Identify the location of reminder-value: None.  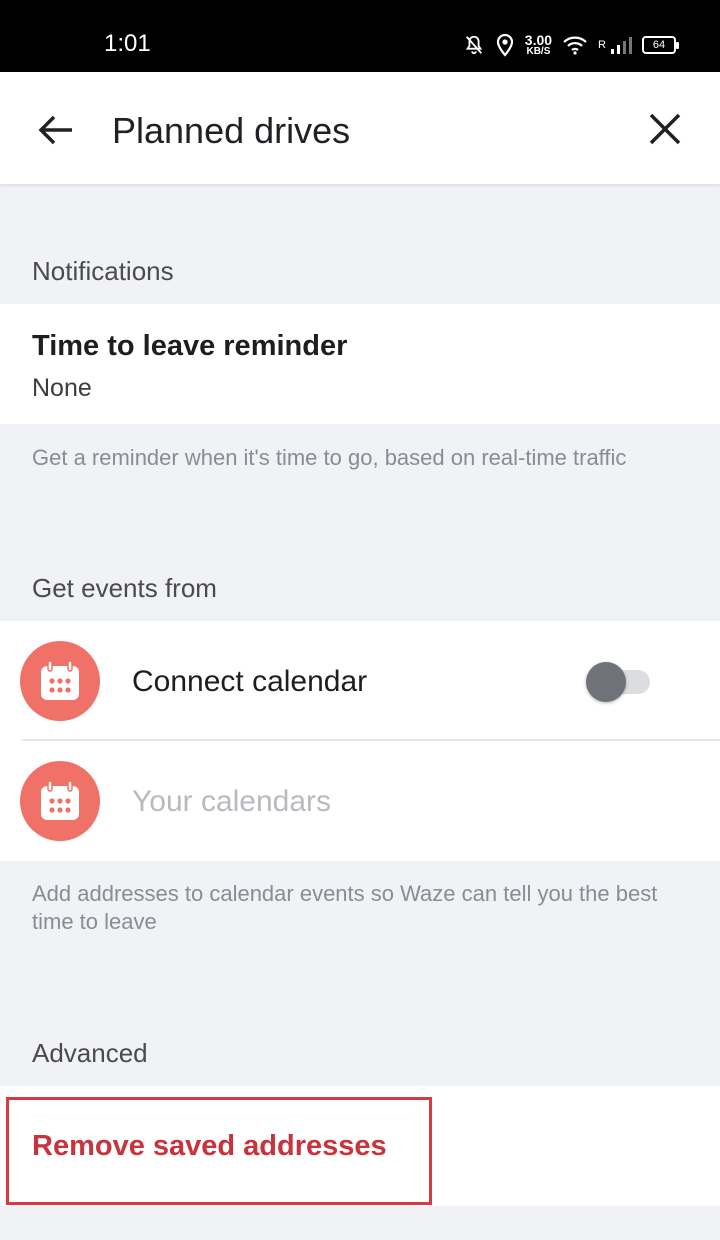
(62, 388).